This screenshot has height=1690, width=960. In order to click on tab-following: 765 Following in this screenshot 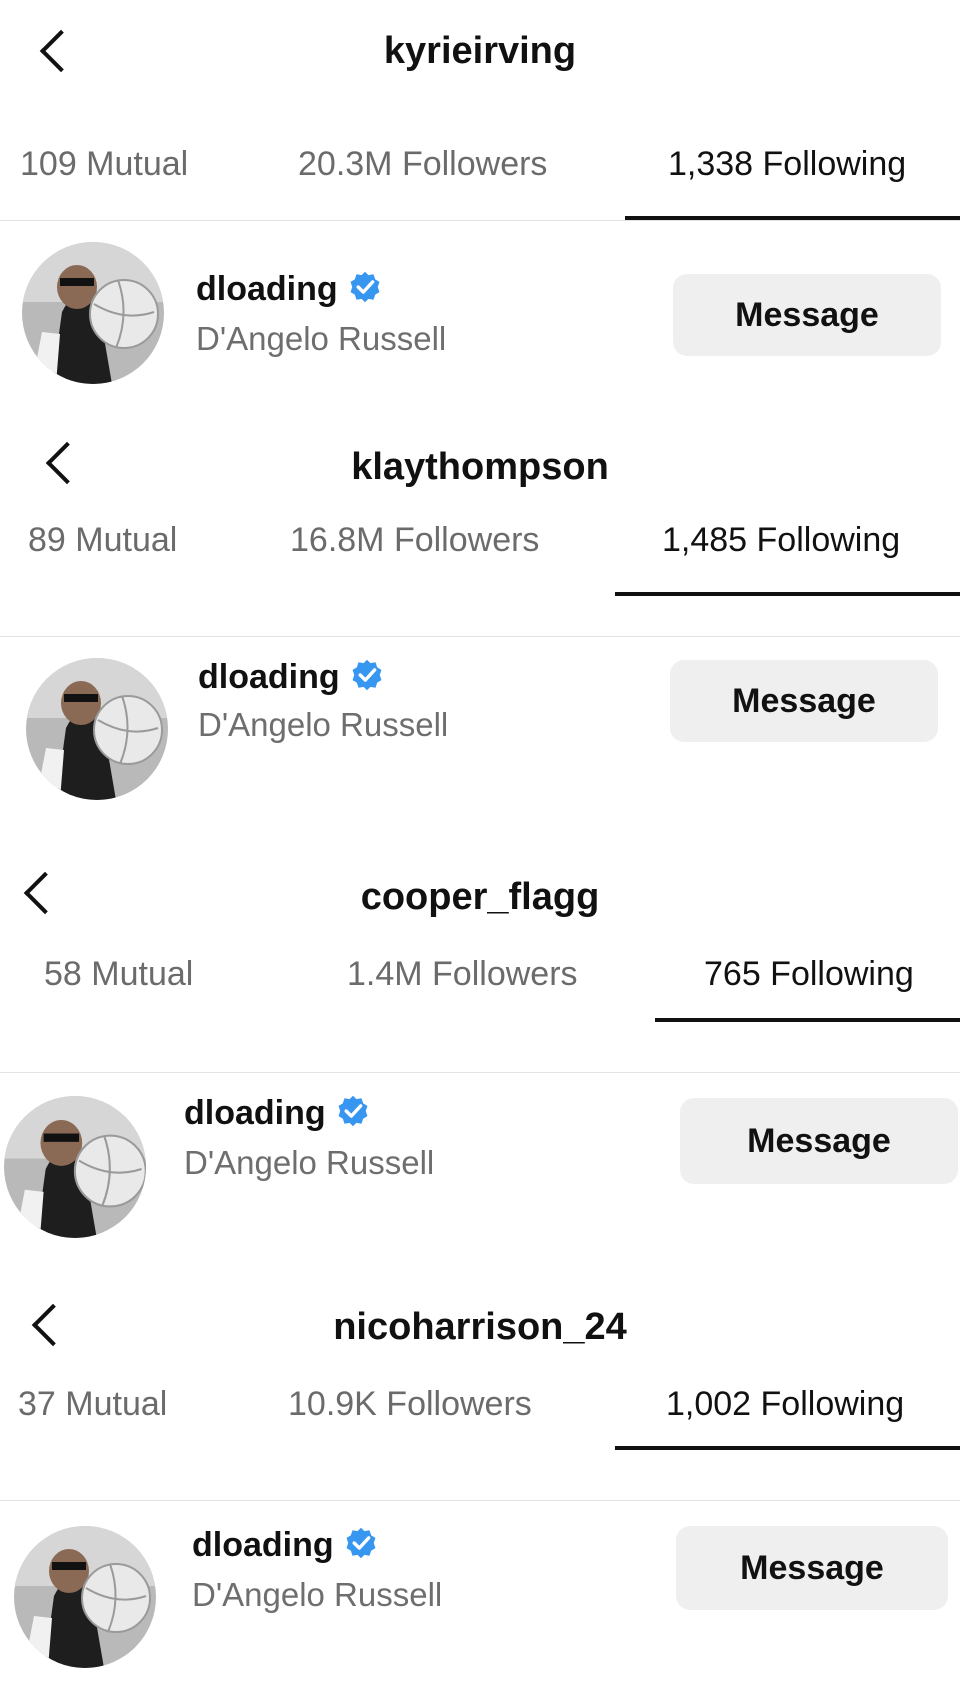, I will do `click(809, 974)`.